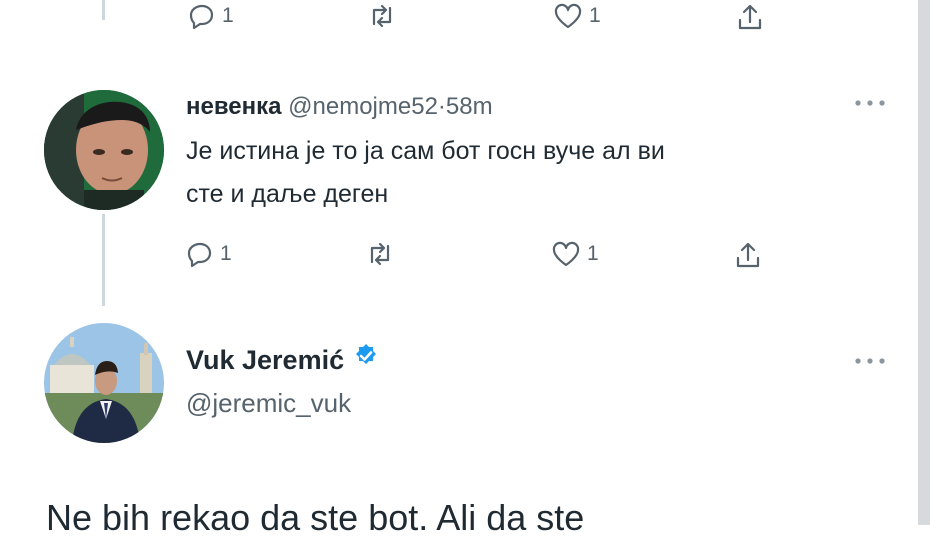  I want to click on tweet-header: невенка @nemojme52·58m, so click(339, 107).